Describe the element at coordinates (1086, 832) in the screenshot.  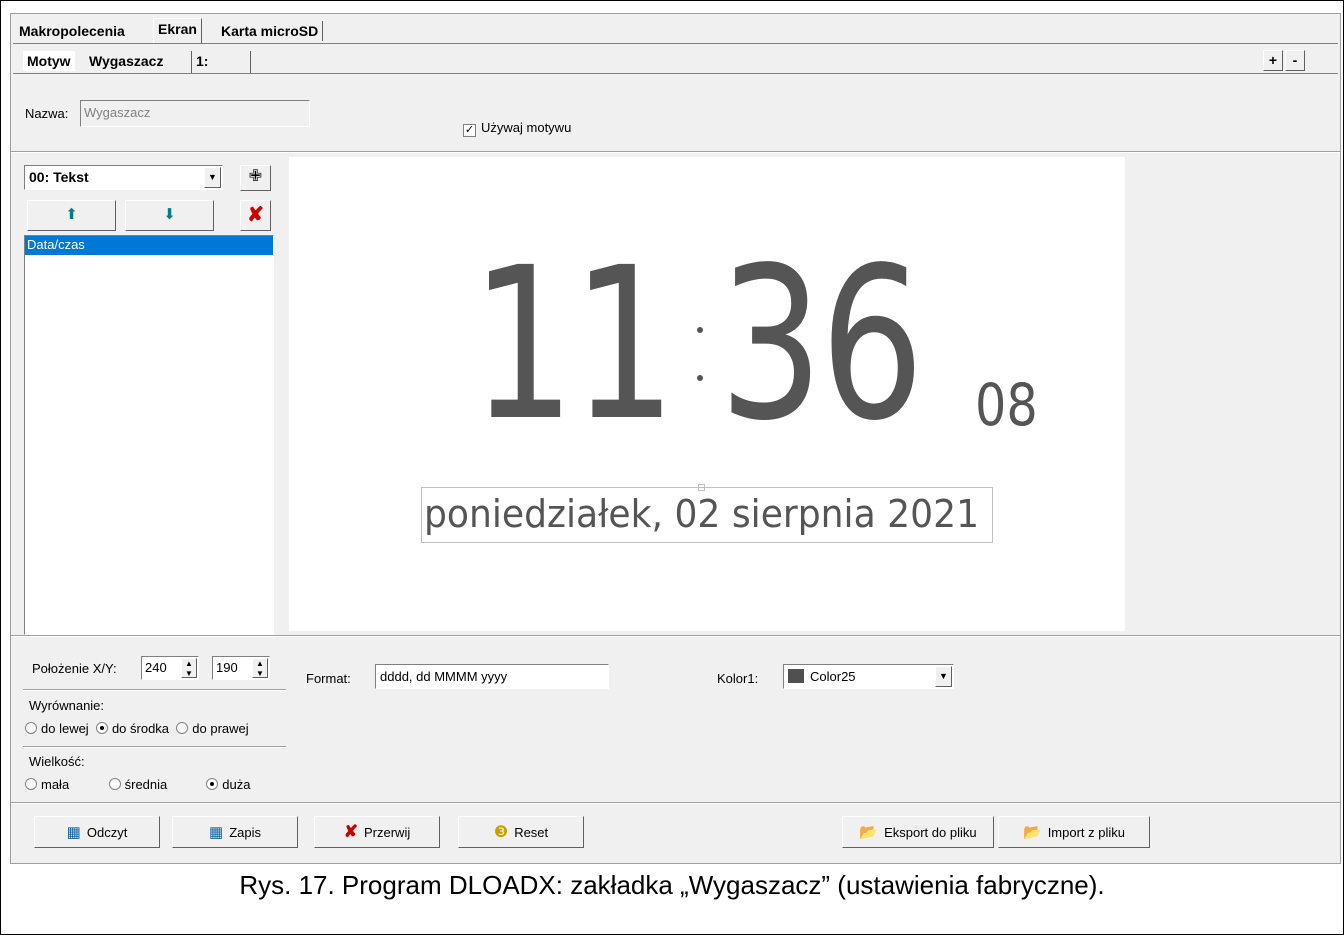
I see `import-button-label: Import z pliku` at that location.